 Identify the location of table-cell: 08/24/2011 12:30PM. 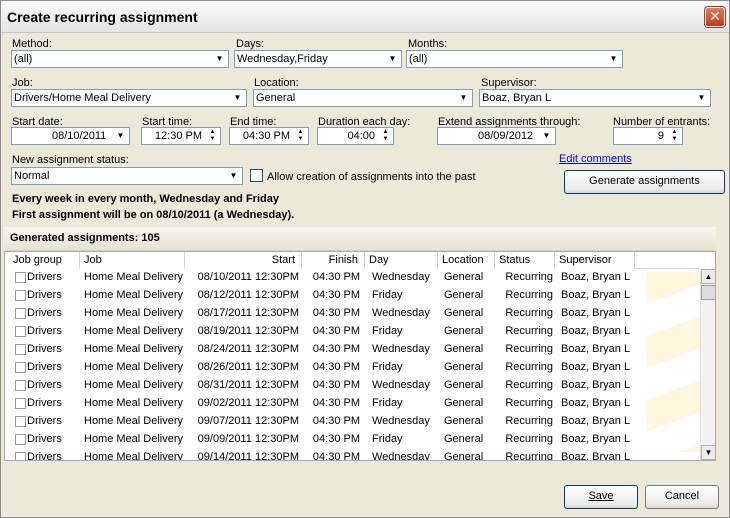
(248, 349).